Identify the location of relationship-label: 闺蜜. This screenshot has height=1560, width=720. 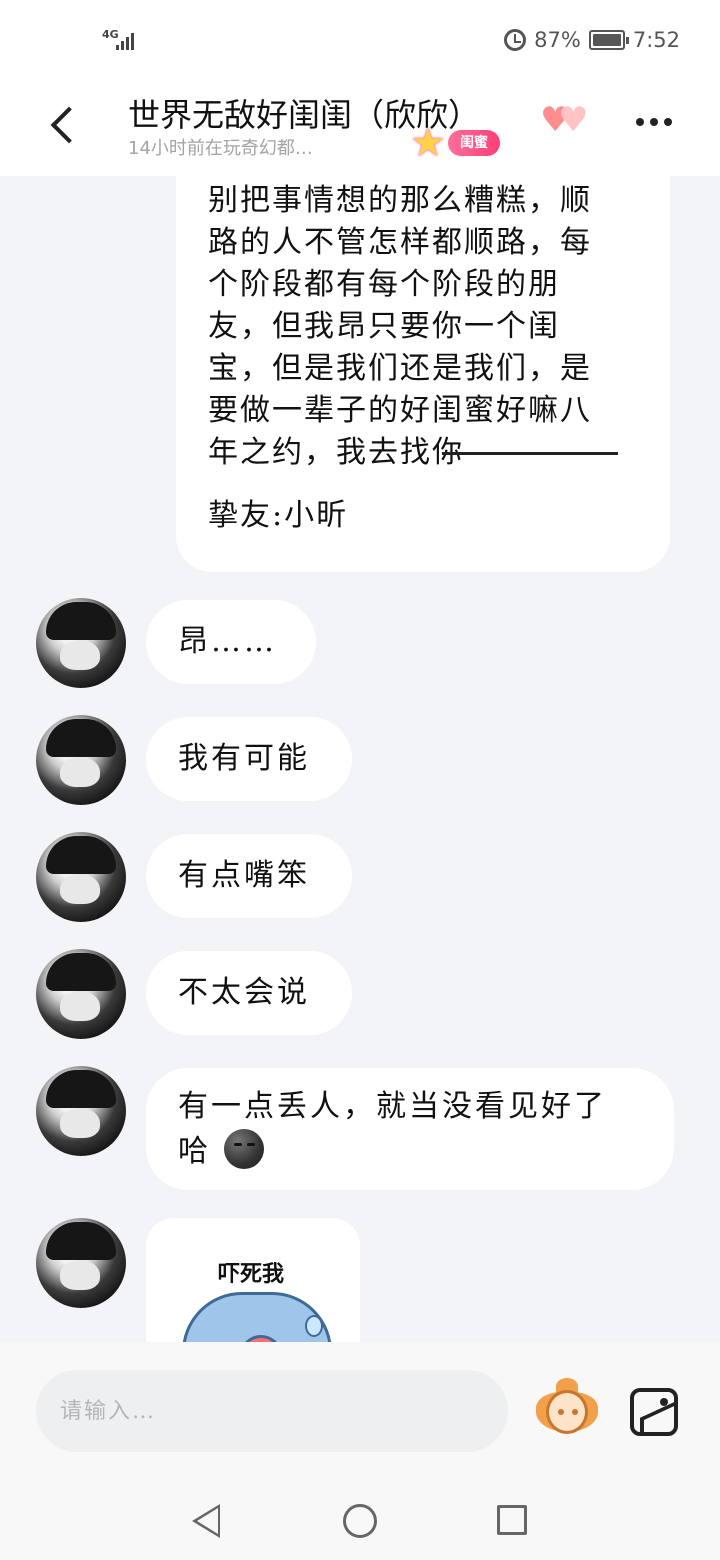
(474, 143).